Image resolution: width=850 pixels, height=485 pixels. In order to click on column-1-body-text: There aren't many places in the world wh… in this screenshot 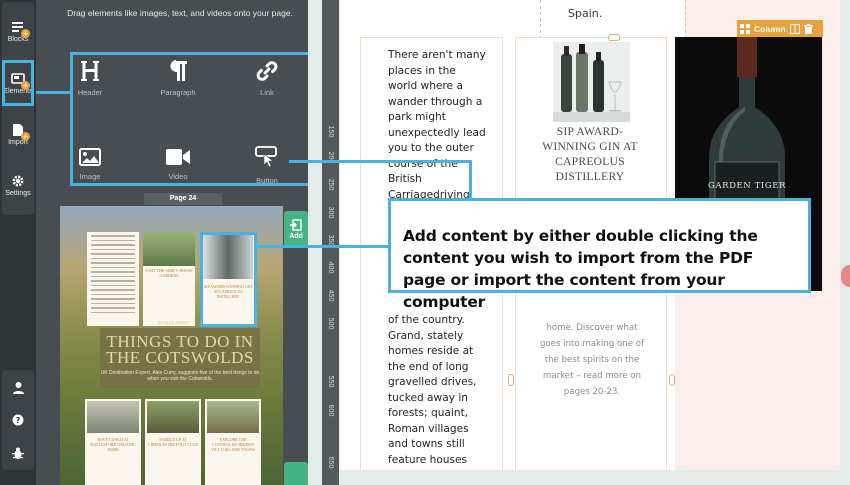, I will do `click(438, 133)`.